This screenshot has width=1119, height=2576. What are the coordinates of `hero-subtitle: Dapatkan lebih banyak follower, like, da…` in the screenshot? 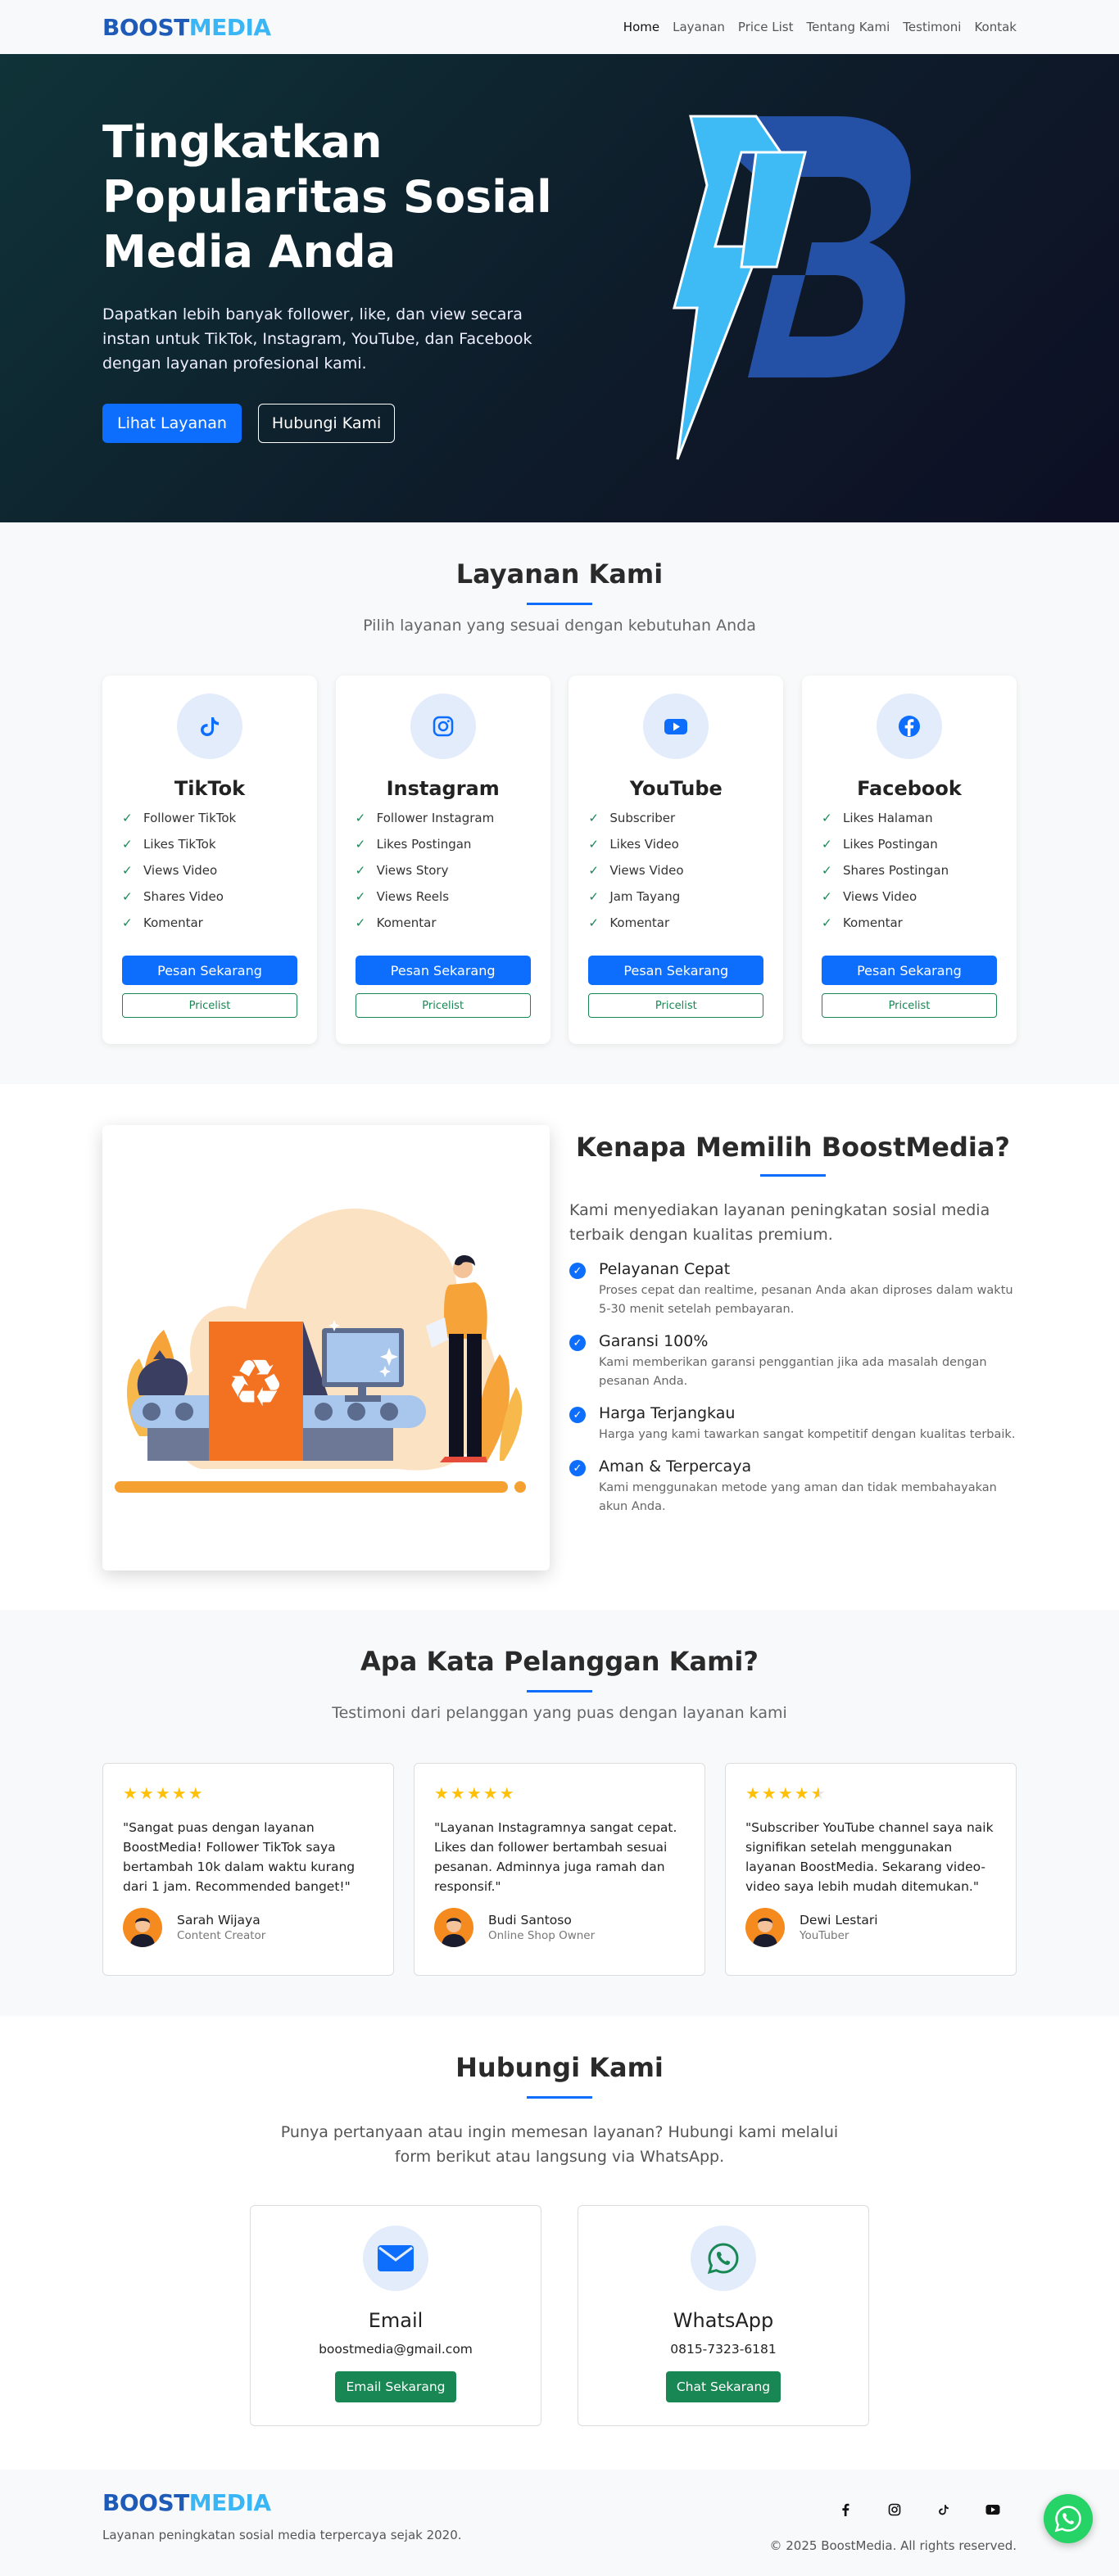 It's located at (317, 339).